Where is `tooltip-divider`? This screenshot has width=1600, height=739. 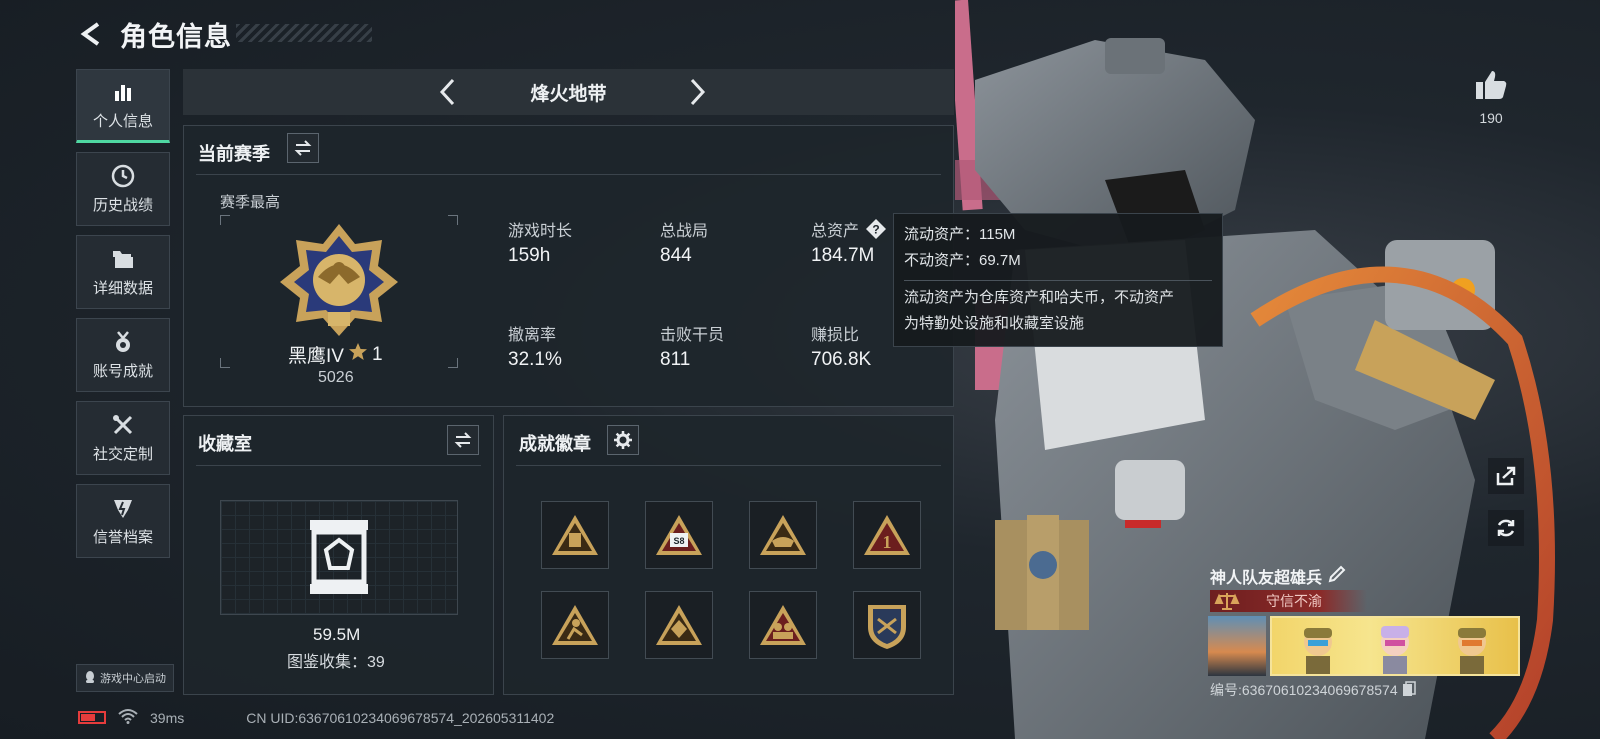
tooltip-divider is located at coordinates (1058, 280).